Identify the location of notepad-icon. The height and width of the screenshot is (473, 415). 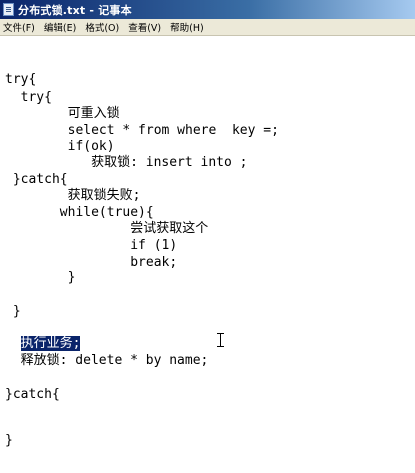
(8, 9).